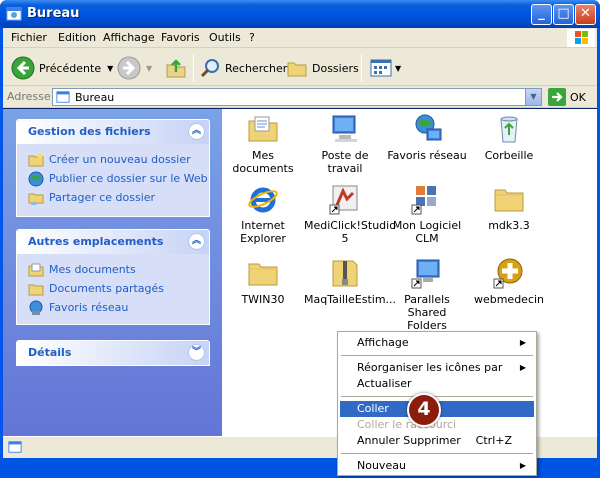 This screenshot has width=600, height=478. Describe the element at coordinates (509, 200) in the screenshot. I see `folder-icon` at that location.